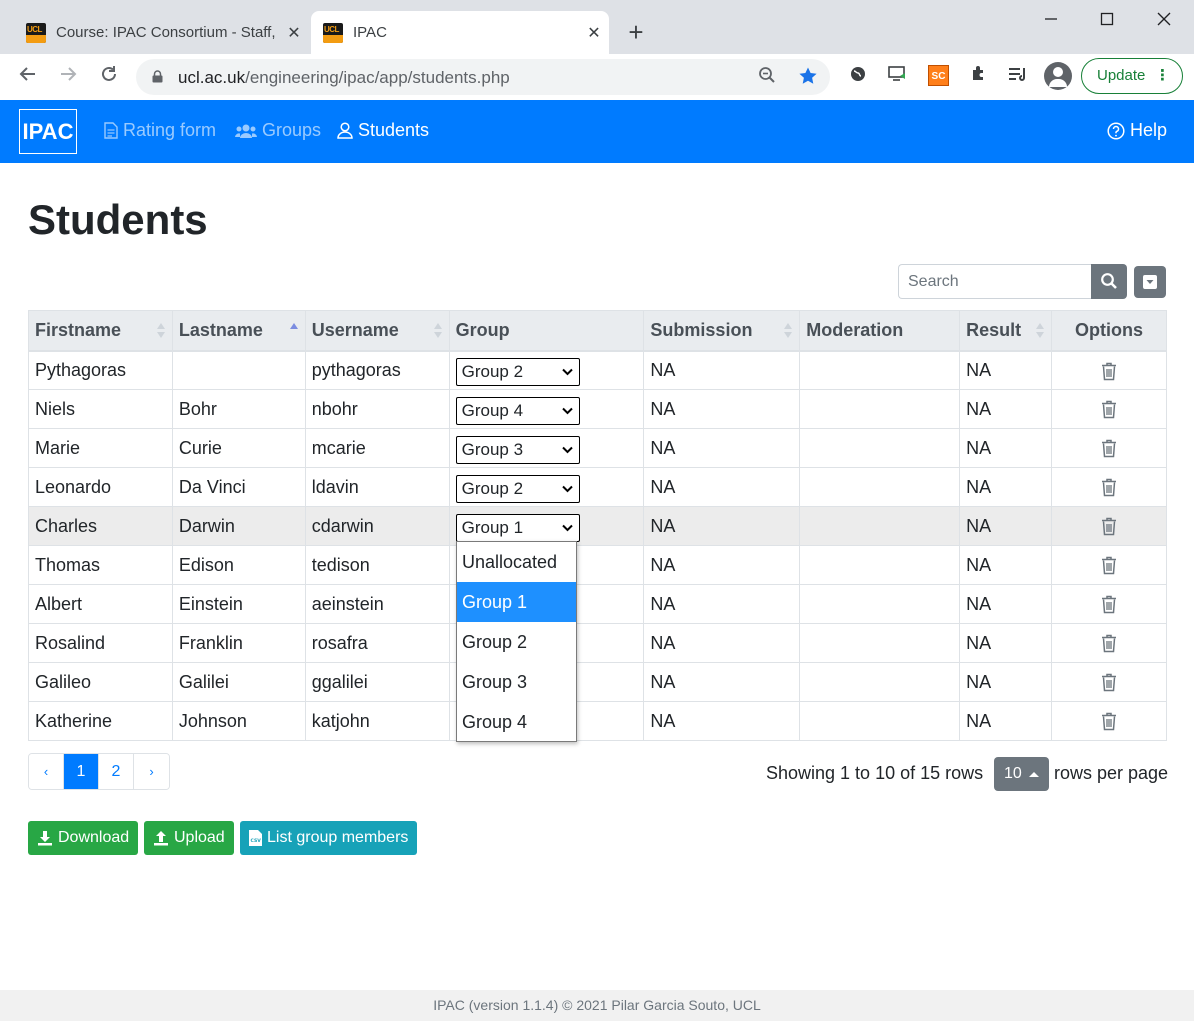 This screenshot has height=1021, width=1194. Describe the element at coordinates (1018, 77) in the screenshot. I see `reading-list-icon` at that location.